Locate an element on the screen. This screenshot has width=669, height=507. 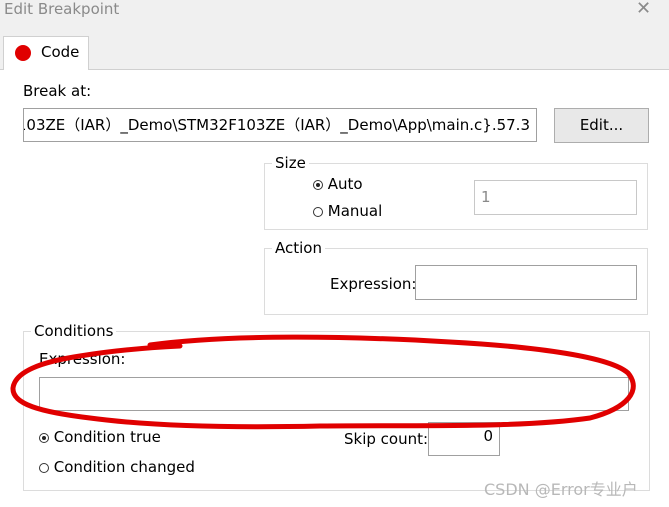
condition-changed-option: Condition changed is located at coordinates (117, 467).